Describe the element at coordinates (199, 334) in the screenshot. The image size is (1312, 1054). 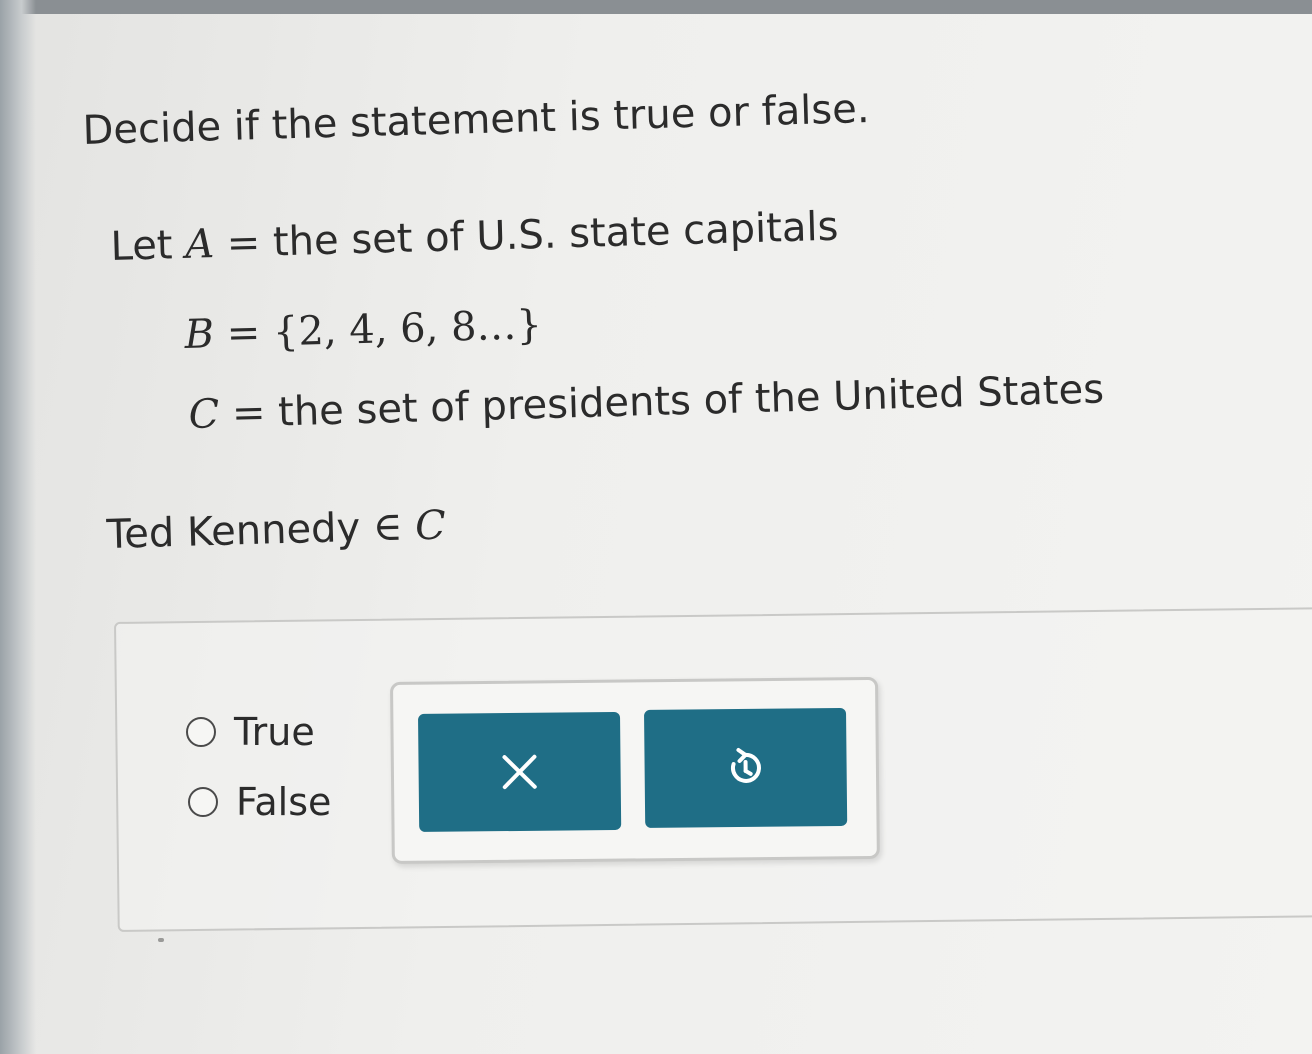
I see `set-b-symbol: B` at that location.